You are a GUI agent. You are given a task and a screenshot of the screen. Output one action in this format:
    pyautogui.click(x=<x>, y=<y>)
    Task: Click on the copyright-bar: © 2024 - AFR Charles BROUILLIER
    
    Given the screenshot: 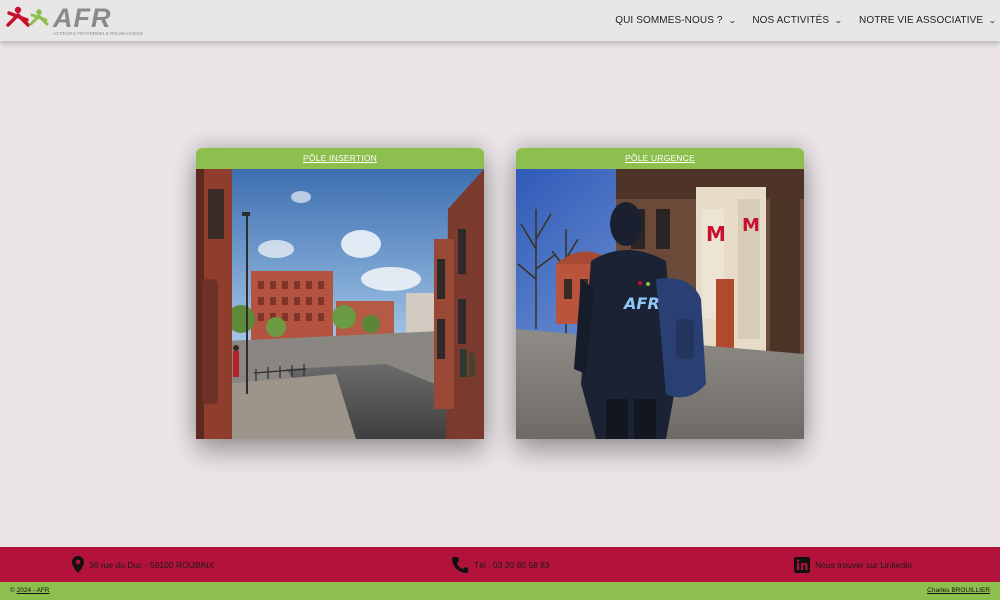 What is the action you would take?
    pyautogui.click(x=500, y=591)
    